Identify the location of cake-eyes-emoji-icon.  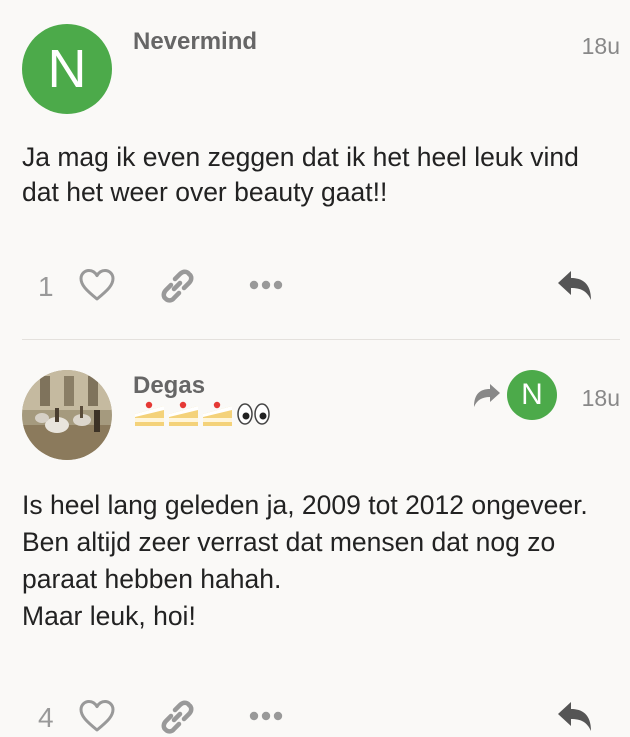
(202, 413).